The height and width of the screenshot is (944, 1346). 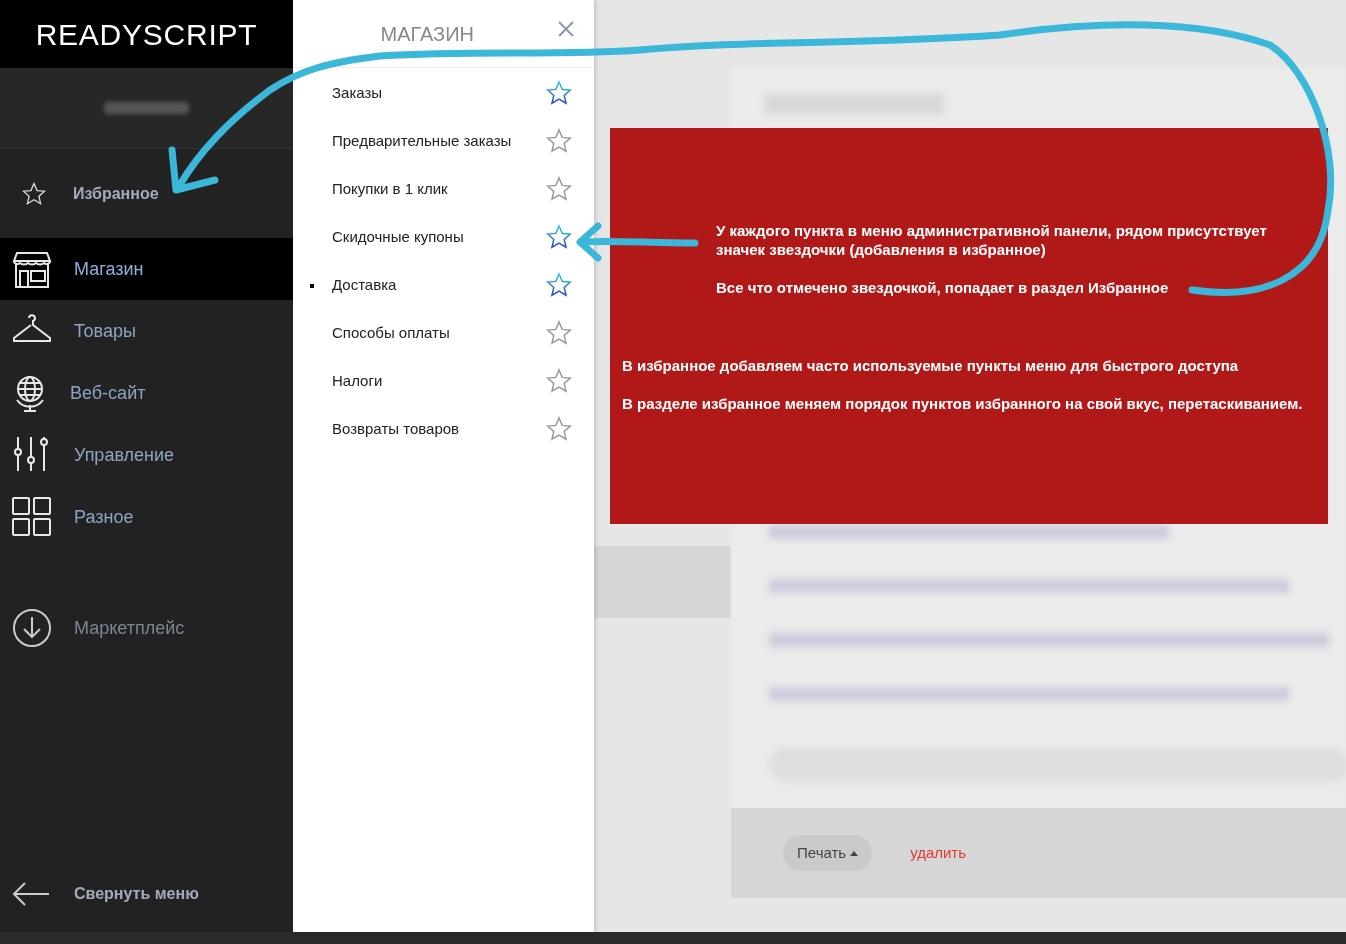 I want to click on close-icon, so click(x=566, y=29).